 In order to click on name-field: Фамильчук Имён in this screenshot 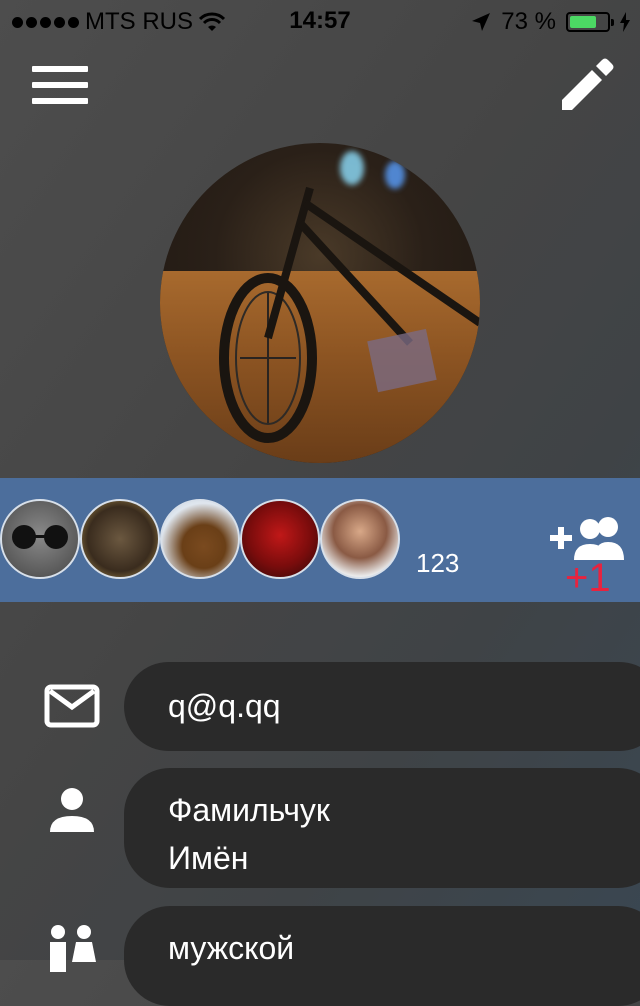, I will do `click(382, 828)`.